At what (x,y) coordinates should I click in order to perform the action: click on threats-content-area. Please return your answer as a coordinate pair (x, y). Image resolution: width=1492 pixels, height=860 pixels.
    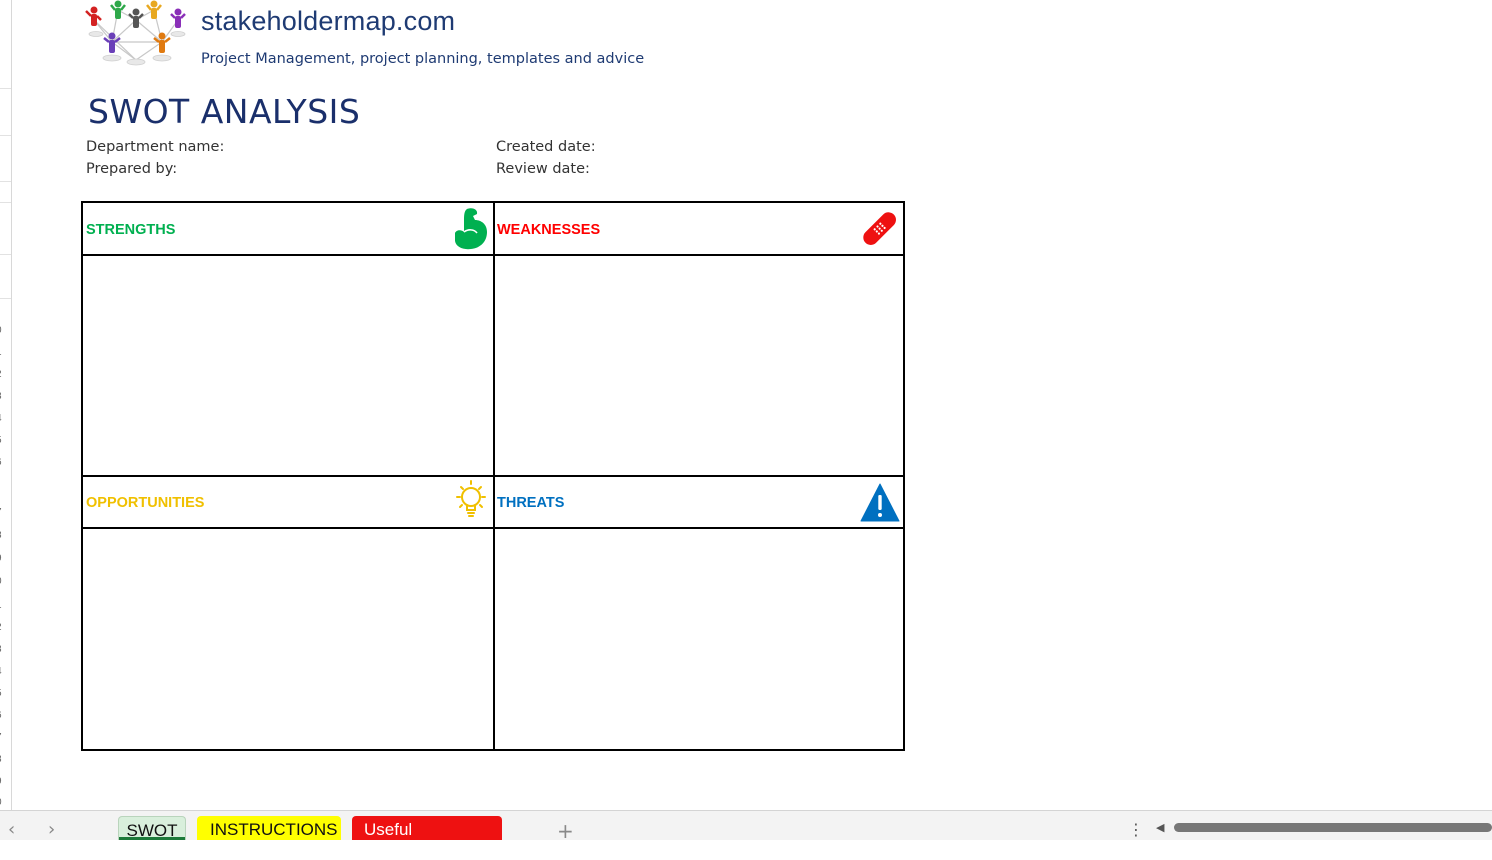
    Looking at the image, I should click on (699, 639).